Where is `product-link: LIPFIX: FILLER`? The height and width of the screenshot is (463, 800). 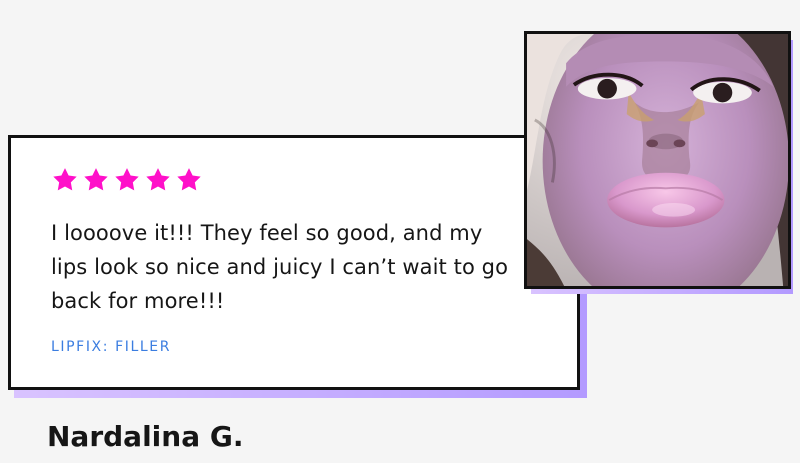
product-link: LIPFIX: FILLER is located at coordinates (111, 347).